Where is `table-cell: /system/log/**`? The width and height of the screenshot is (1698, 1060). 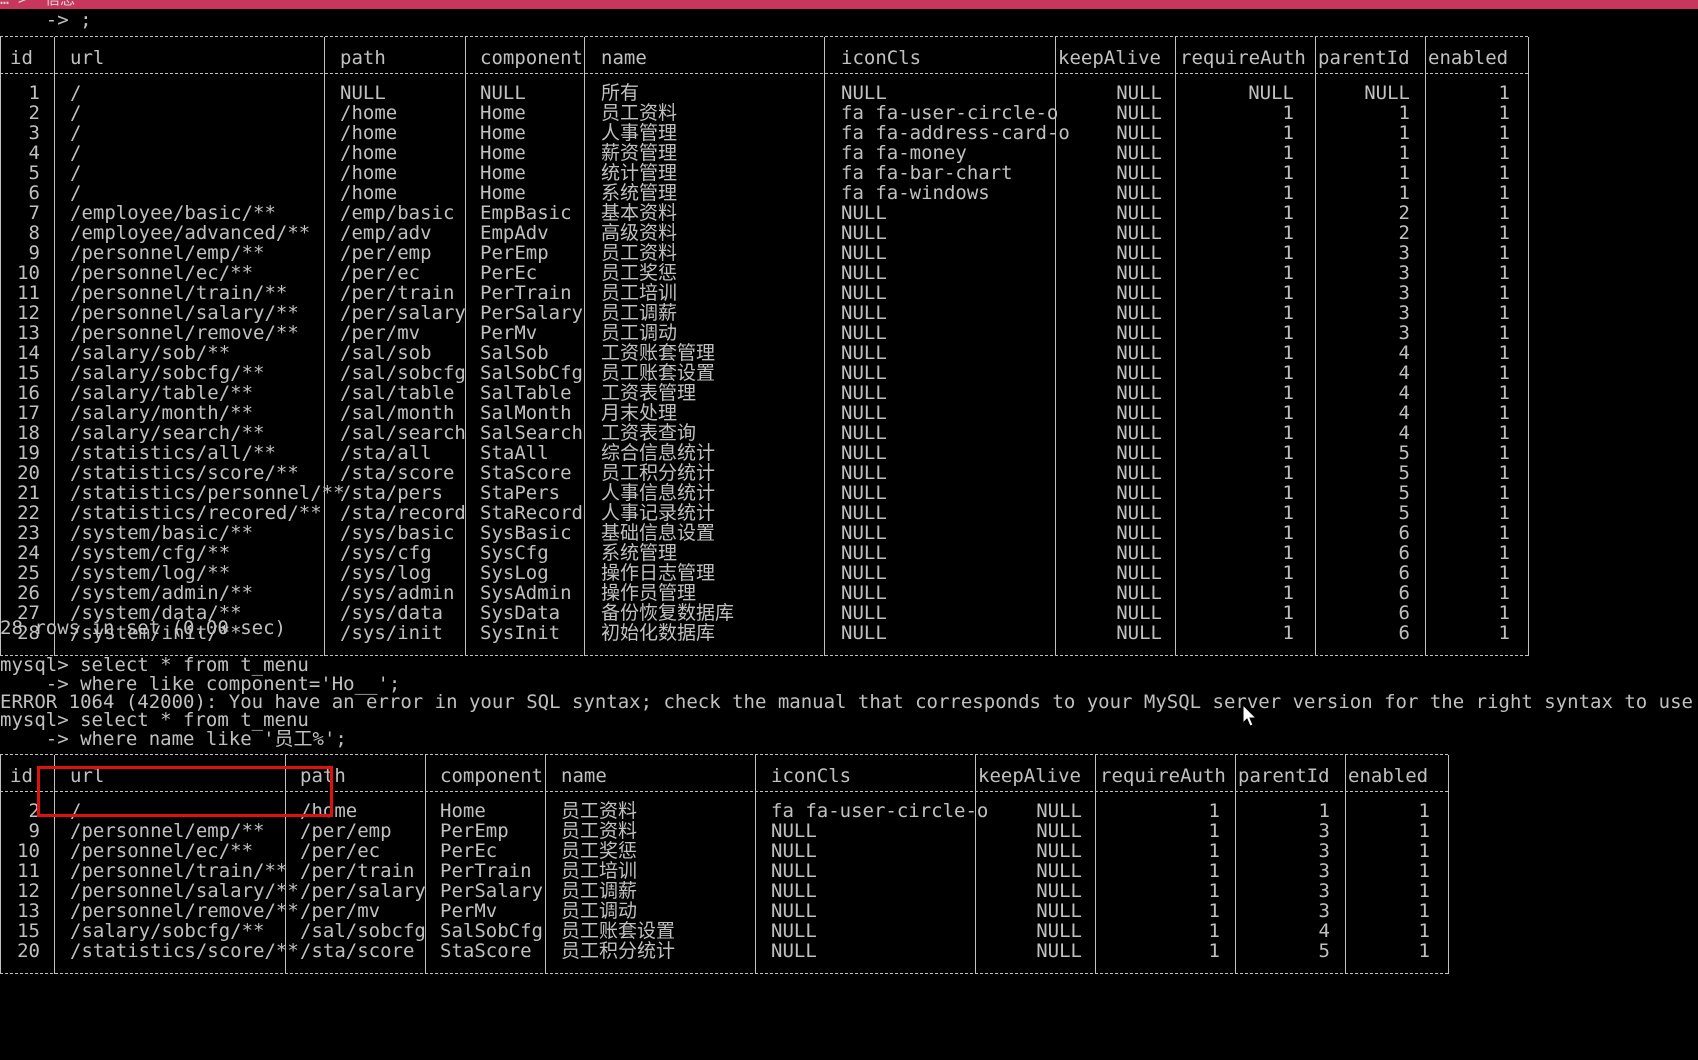
table-cell: /system/log/** is located at coordinates (150, 573).